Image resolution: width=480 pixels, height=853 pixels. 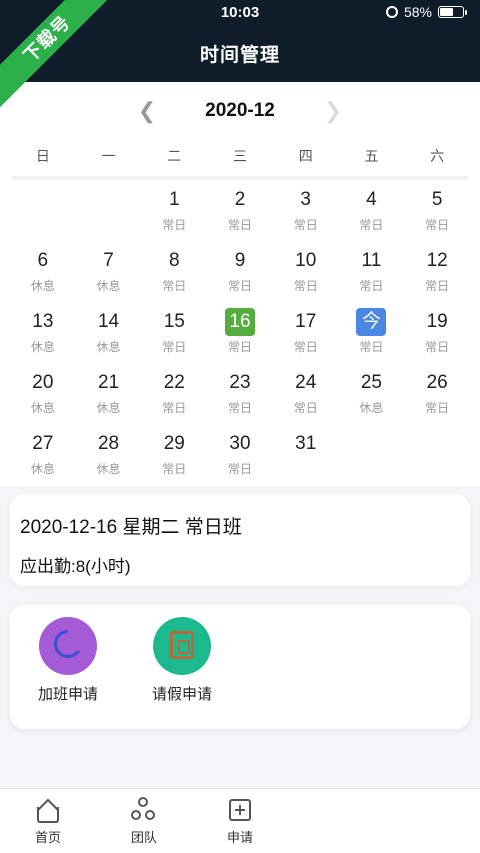 What do you see at coordinates (306, 382) in the screenshot?
I see `day-number: 24` at bounding box center [306, 382].